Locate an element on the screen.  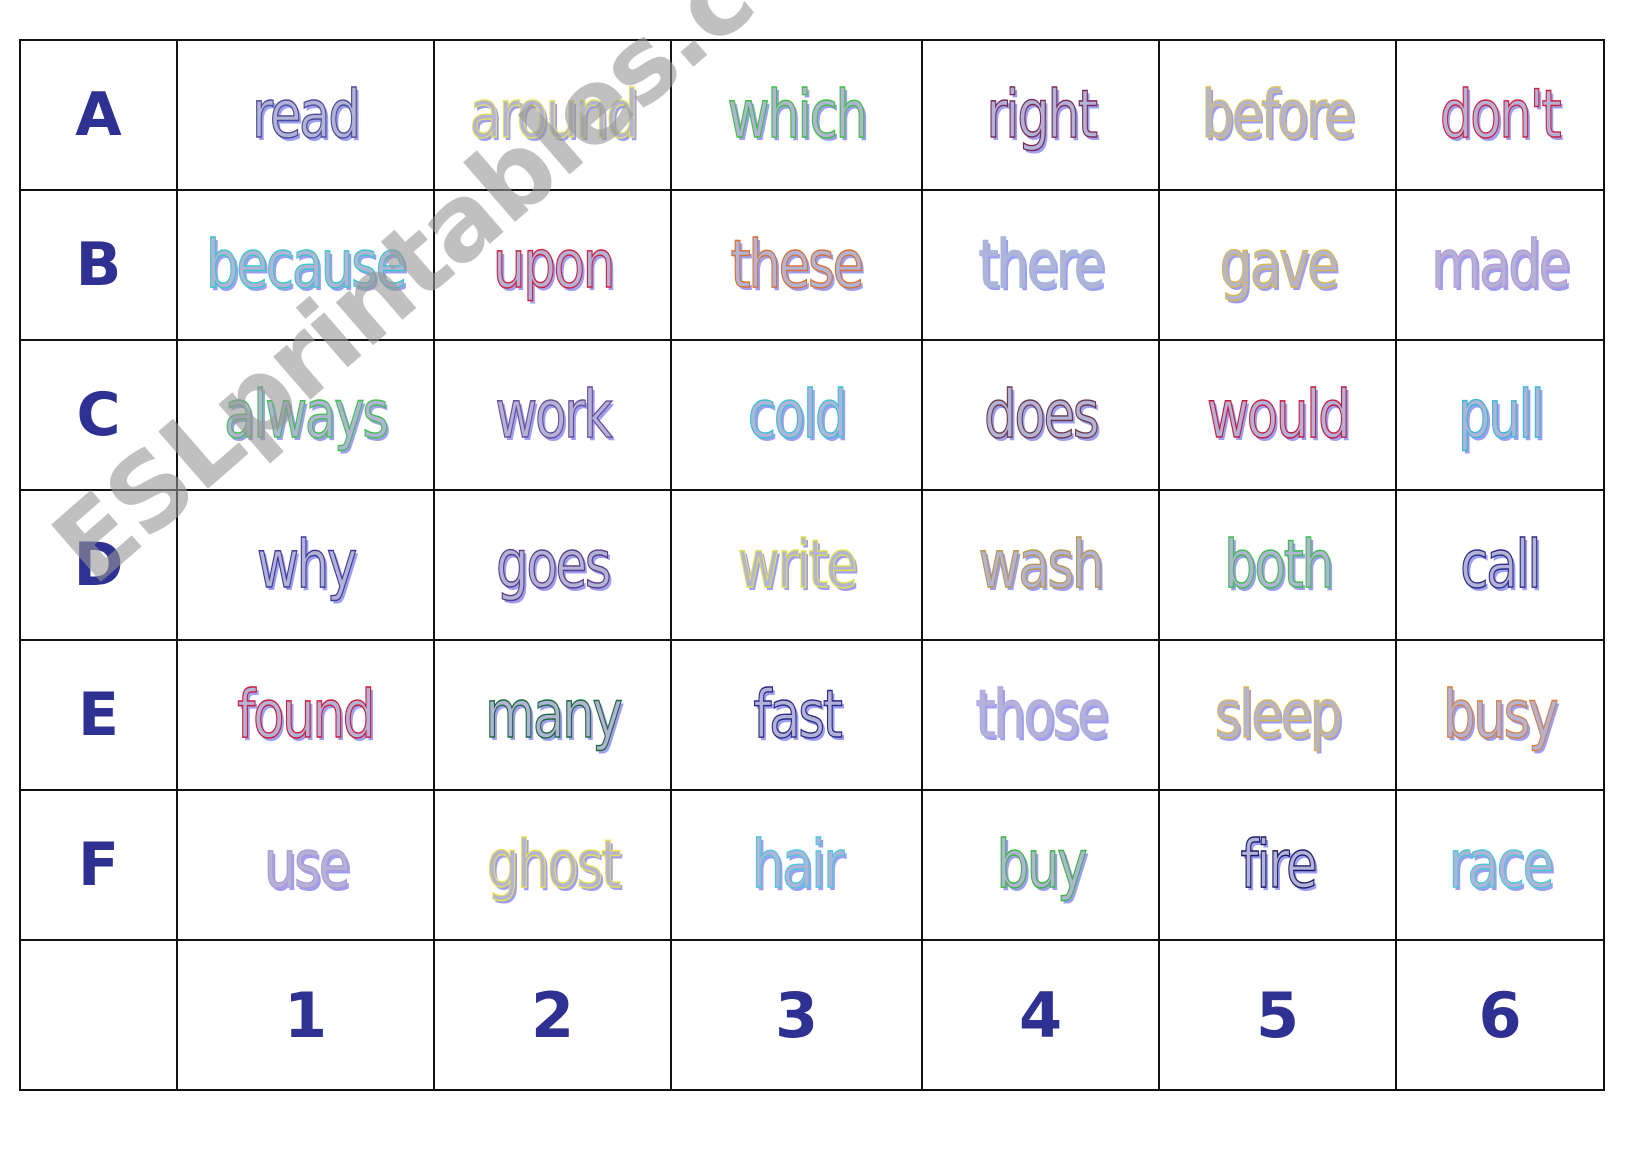
word: why is located at coordinates (307, 564).